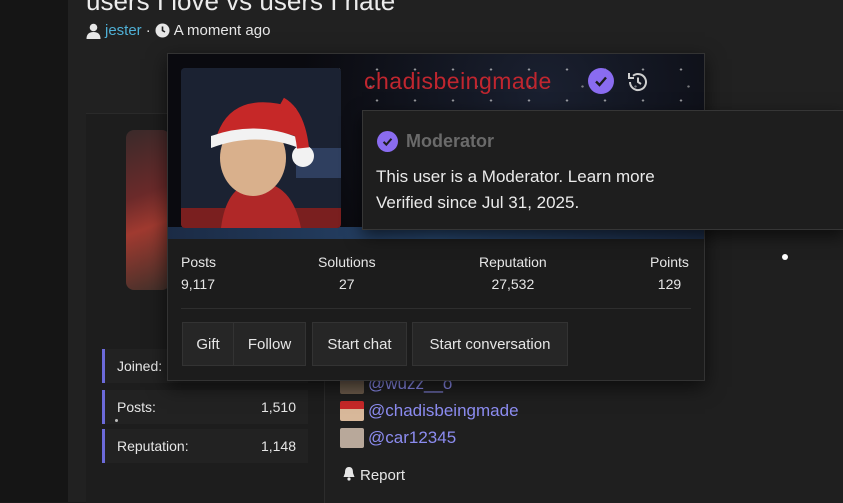  Describe the element at coordinates (458, 81) in the screenshot. I see `profile-username: chadisbeingmade` at that location.